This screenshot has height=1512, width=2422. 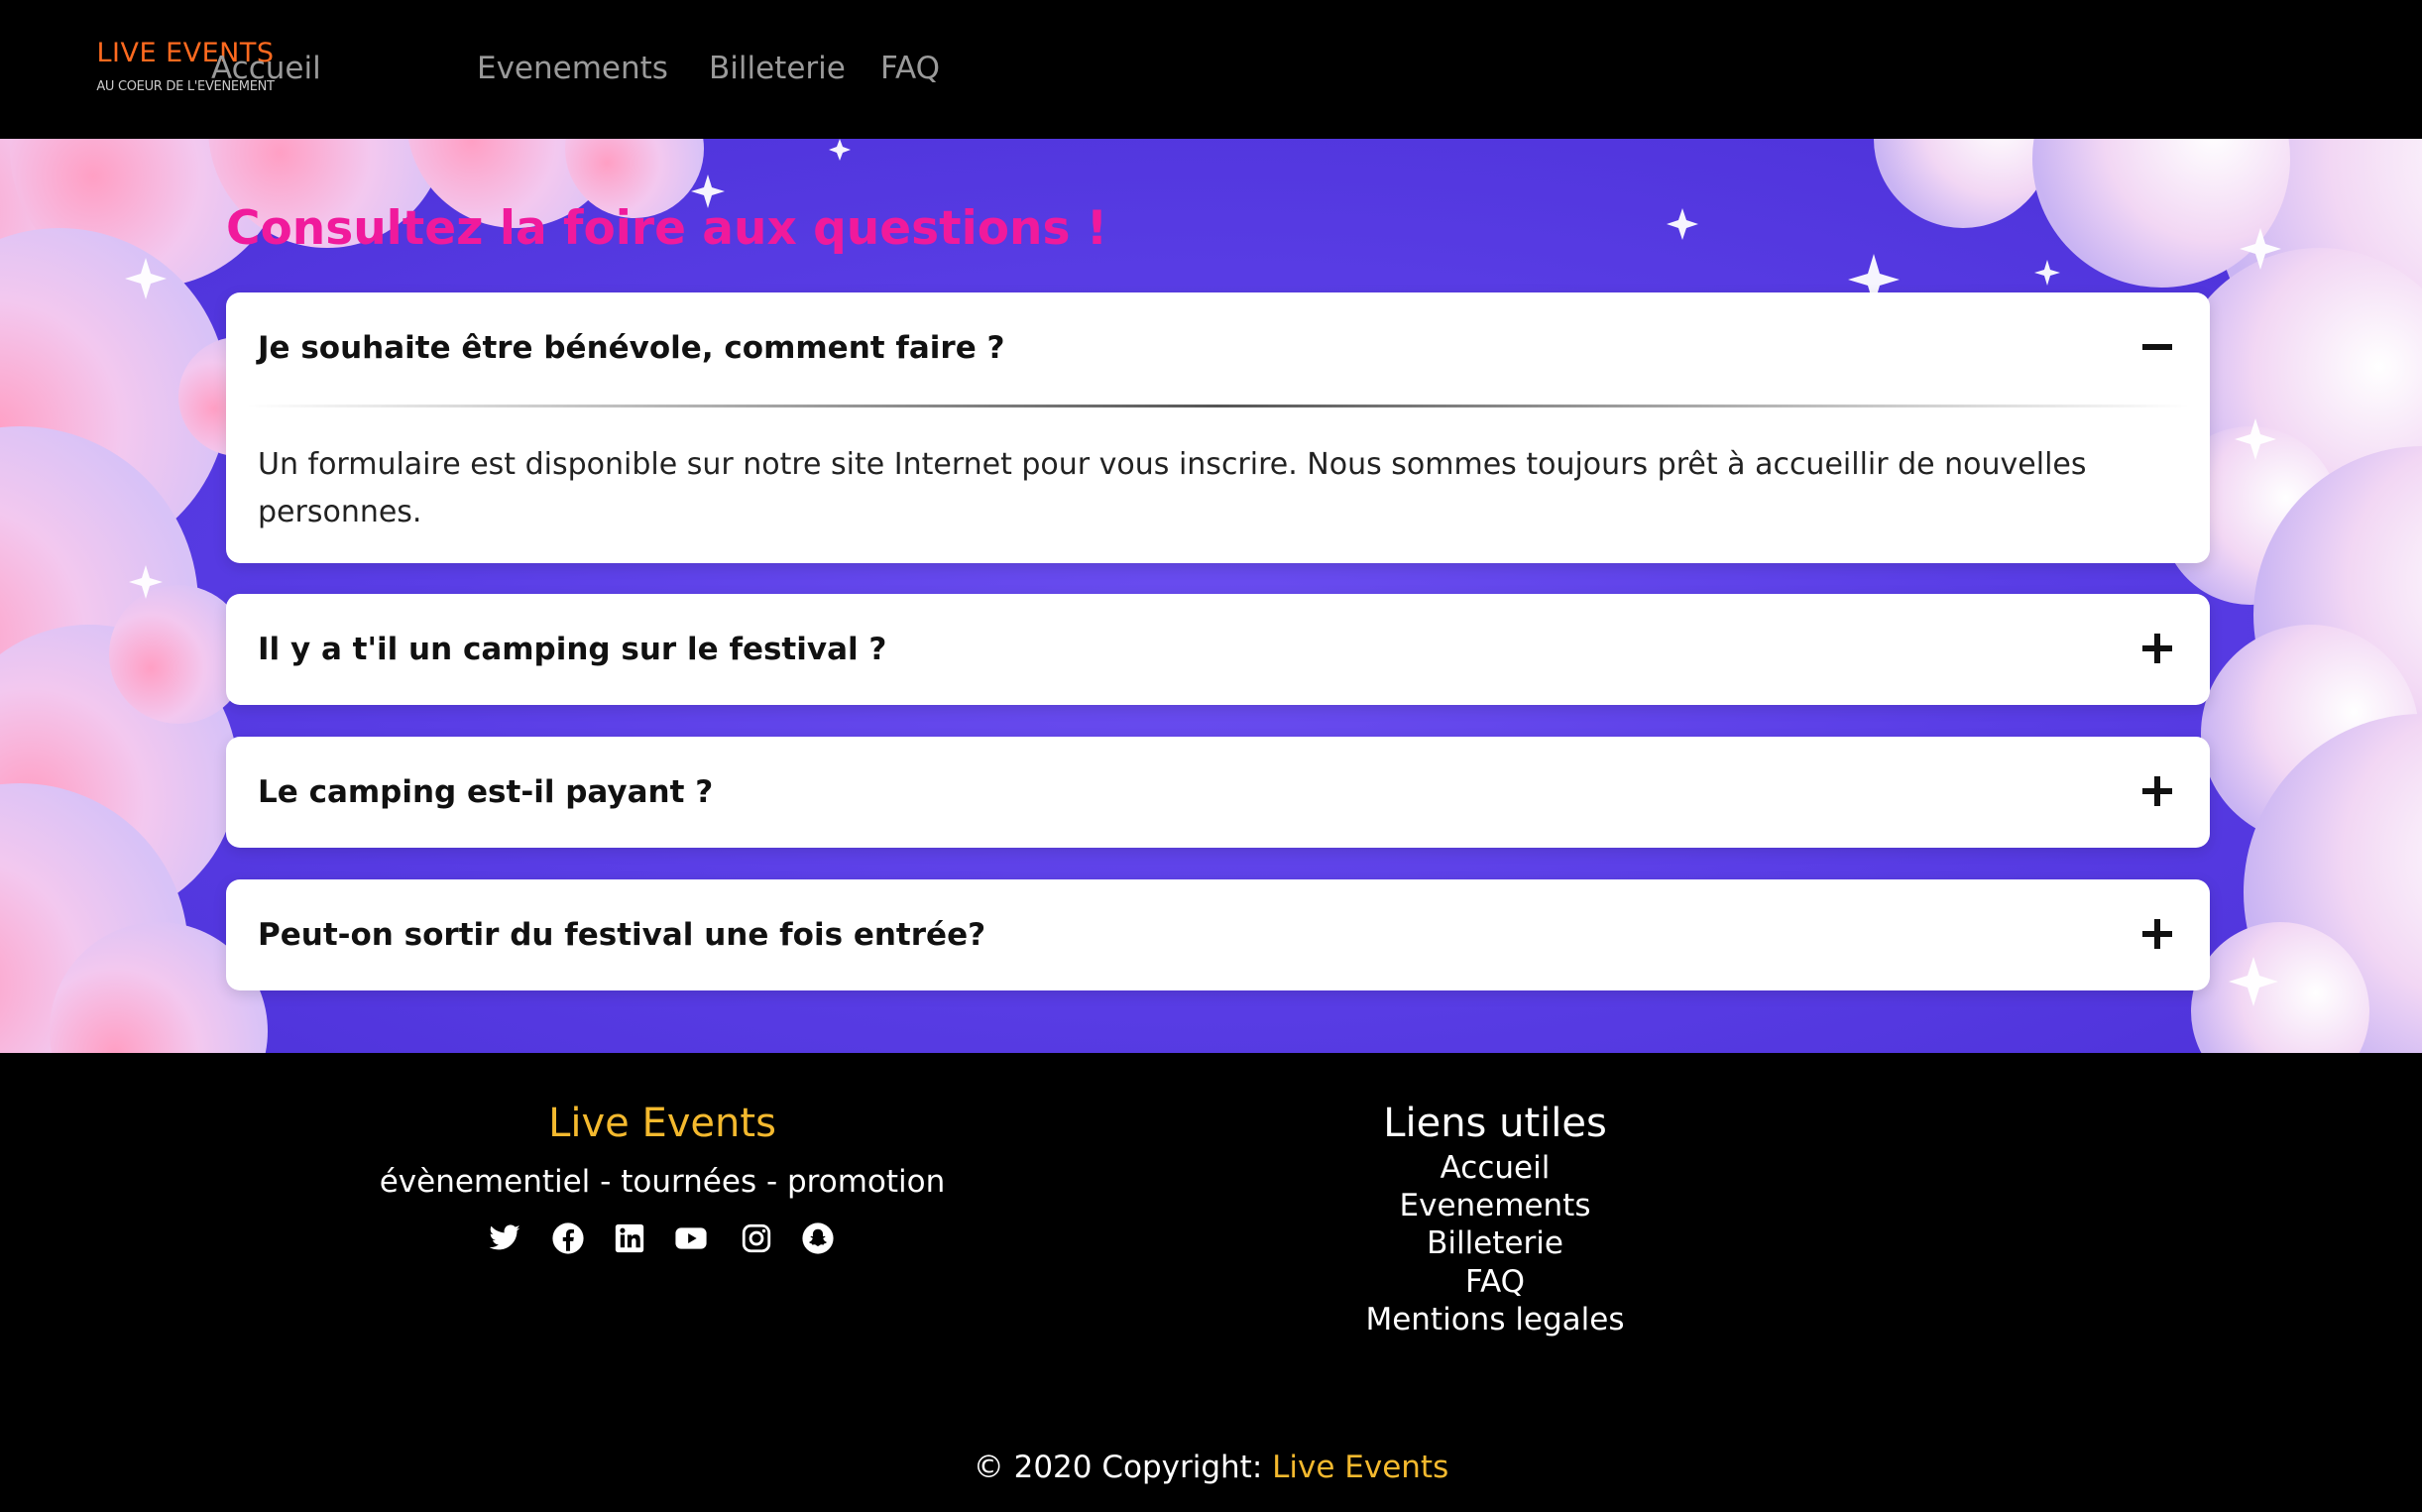 What do you see at coordinates (691, 1238) in the screenshot?
I see `youtube-icon` at bounding box center [691, 1238].